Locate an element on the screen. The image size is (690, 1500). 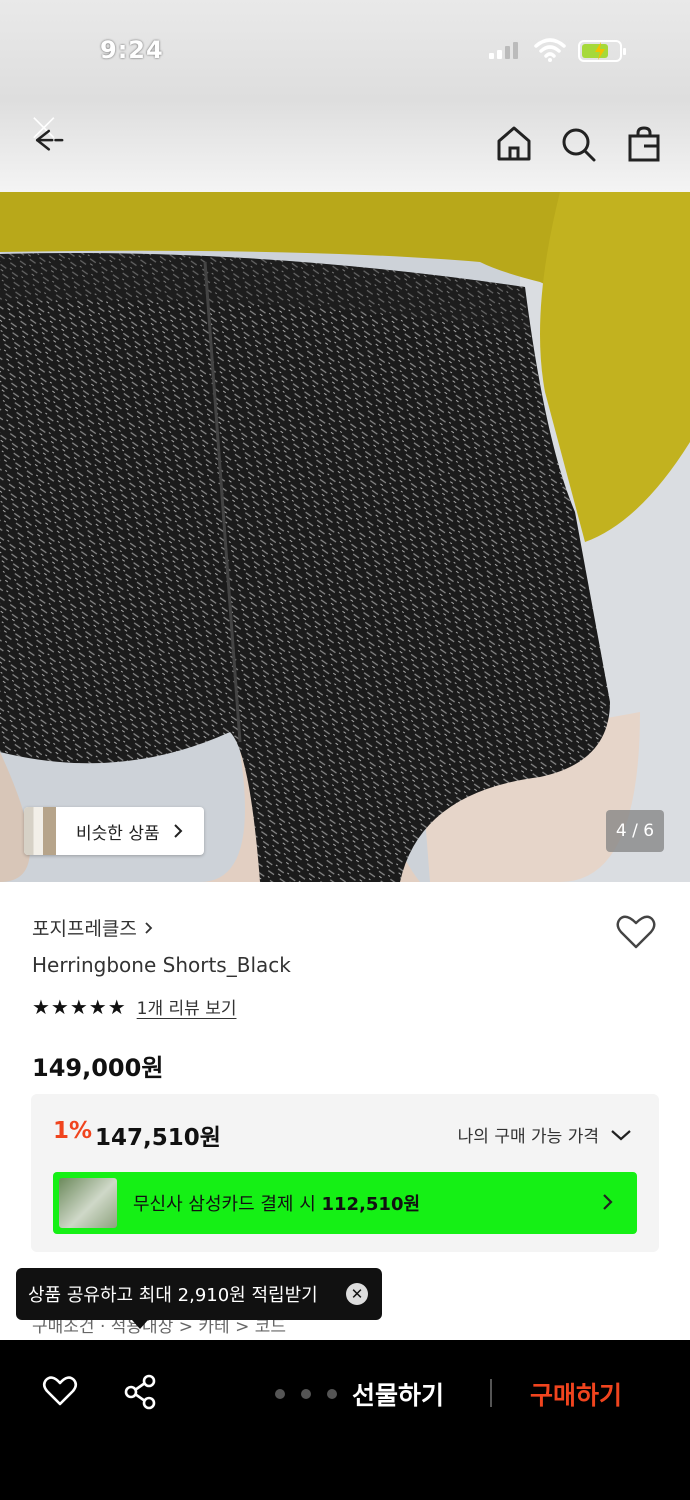
share-reward-tooltip: 상품 공유하고 최대 2,910원 적립받기 ✕ is located at coordinates (199, 1294).